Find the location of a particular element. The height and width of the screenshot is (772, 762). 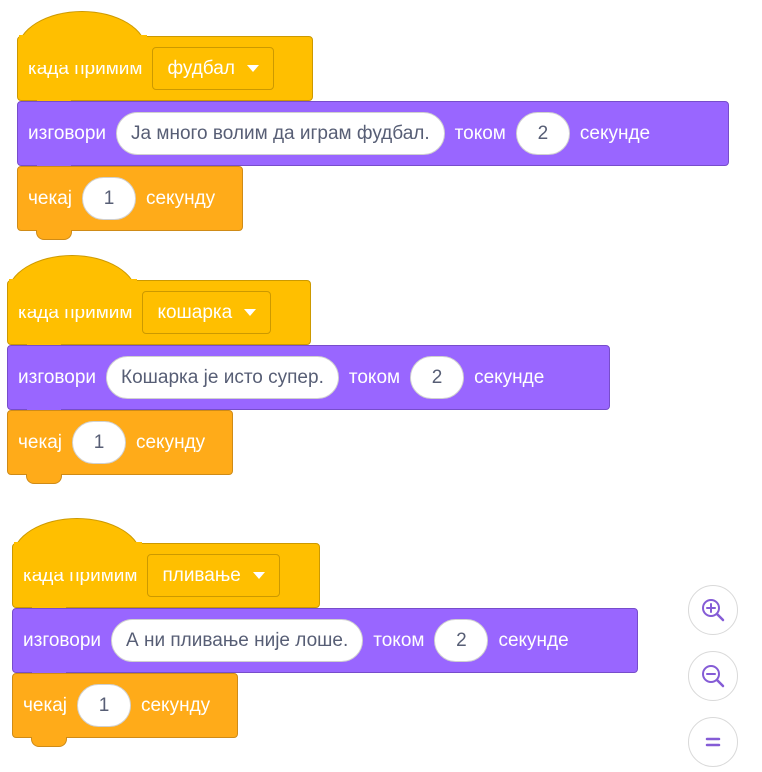

reset-zoom-button is located at coordinates (713, 742).